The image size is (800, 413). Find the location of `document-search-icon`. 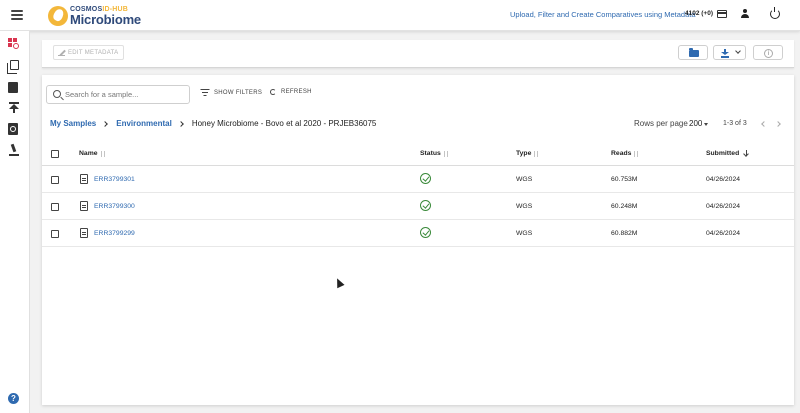

document-search-icon is located at coordinates (13, 129).